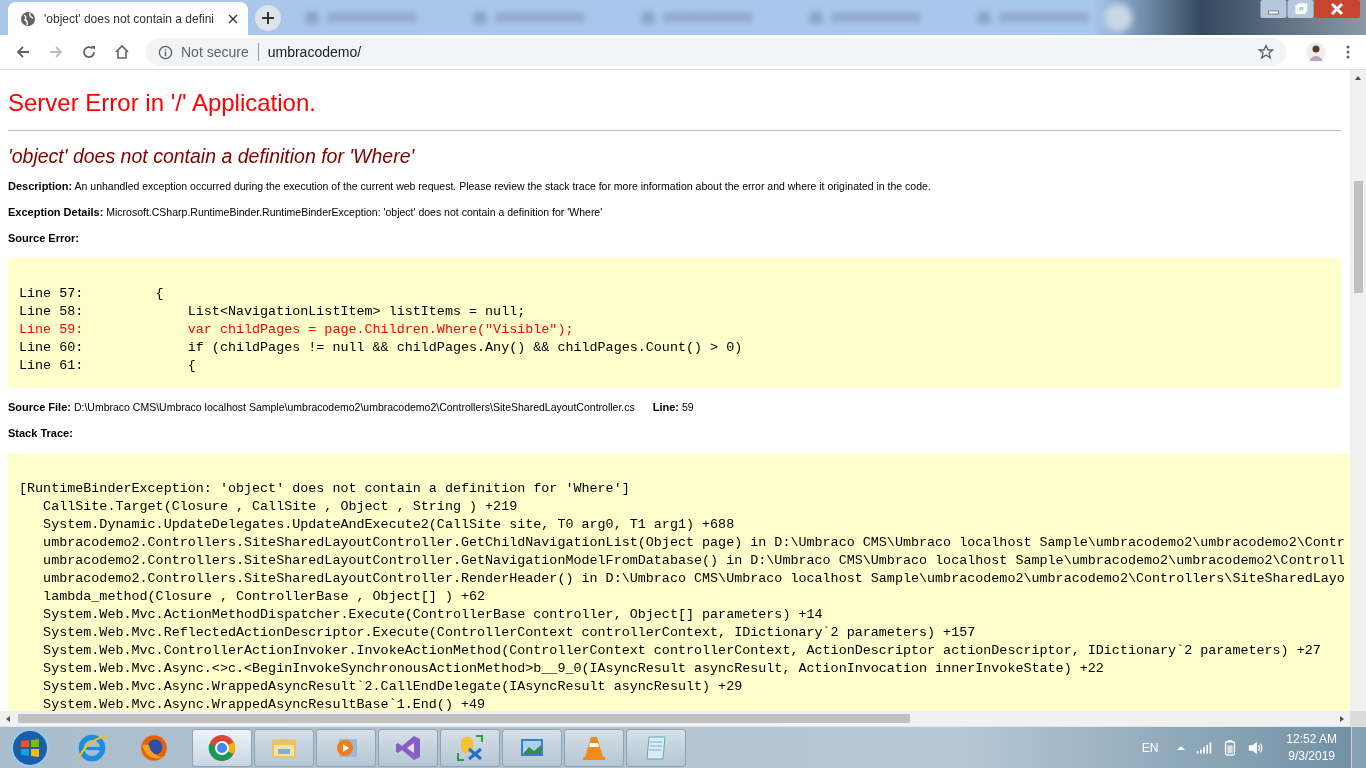 This screenshot has height=768, width=1366. I want to click on globe-icon, so click(28, 18).